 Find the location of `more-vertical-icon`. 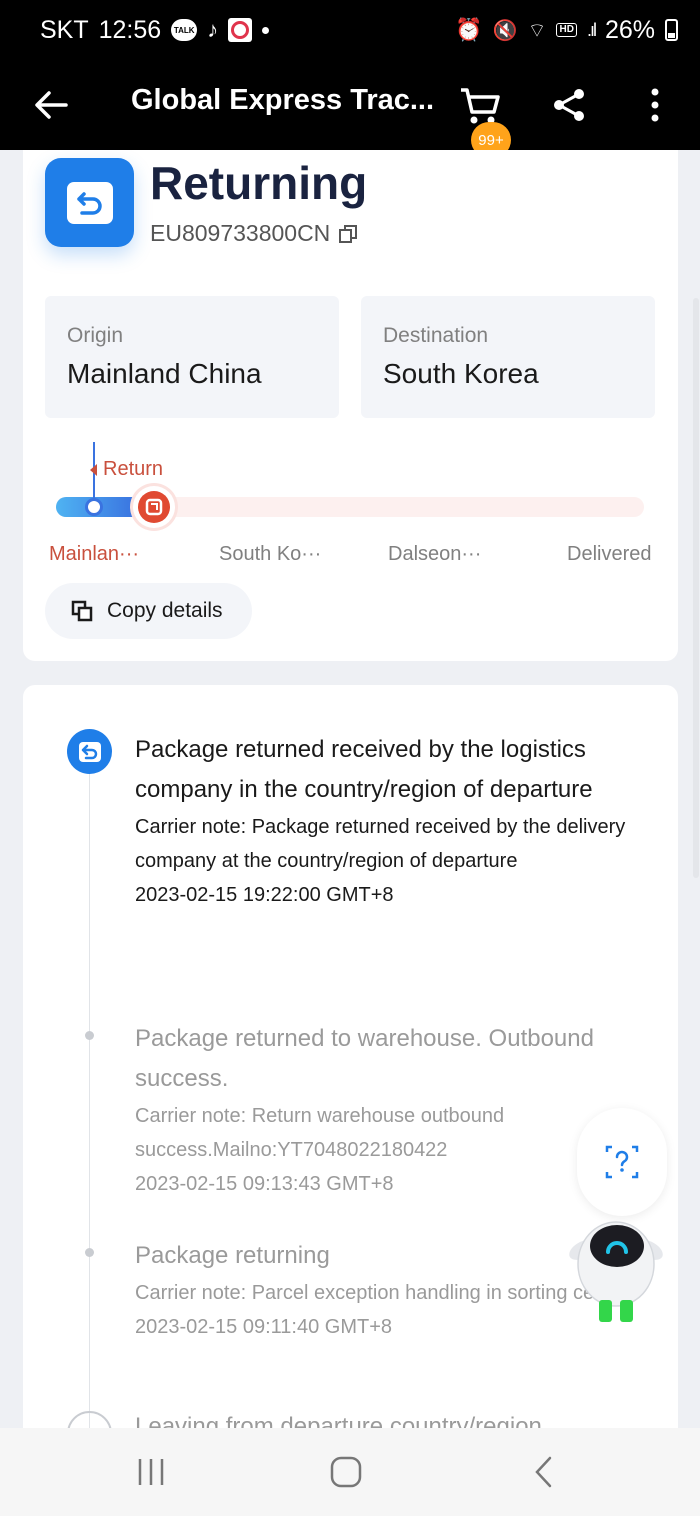

more-vertical-icon is located at coordinates (655, 105).